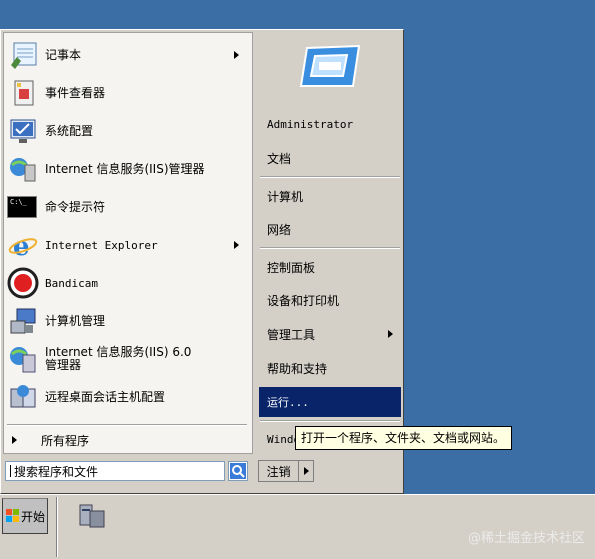 The height and width of the screenshot is (559, 595). I want to click on taskbar-divider, so click(57, 527).